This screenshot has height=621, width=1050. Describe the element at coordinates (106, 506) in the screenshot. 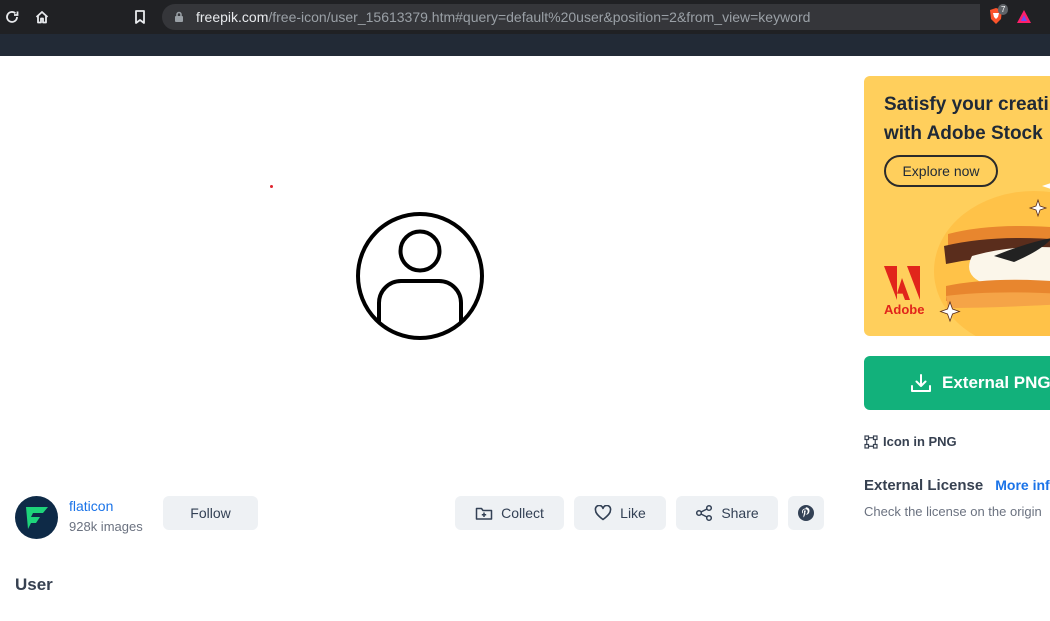

I see `author-name-link: flaticon` at that location.